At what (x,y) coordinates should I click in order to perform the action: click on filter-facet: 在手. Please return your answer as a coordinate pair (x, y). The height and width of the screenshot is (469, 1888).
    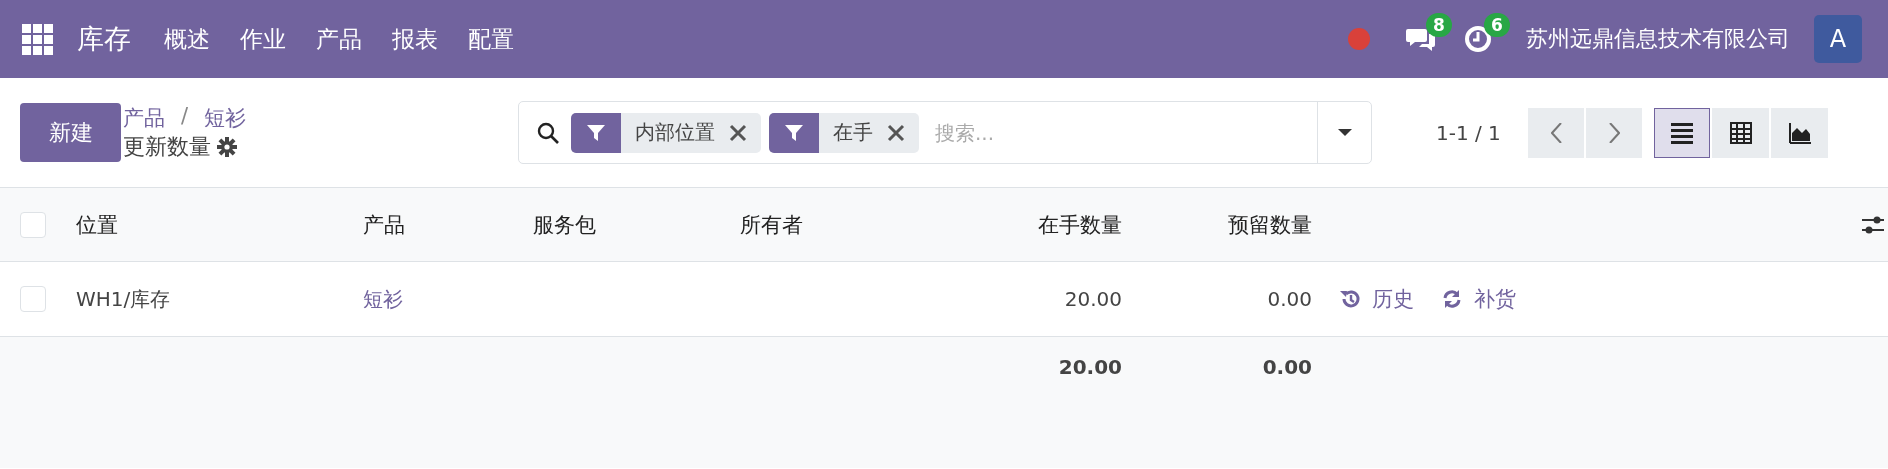
    Looking at the image, I should click on (844, 132).